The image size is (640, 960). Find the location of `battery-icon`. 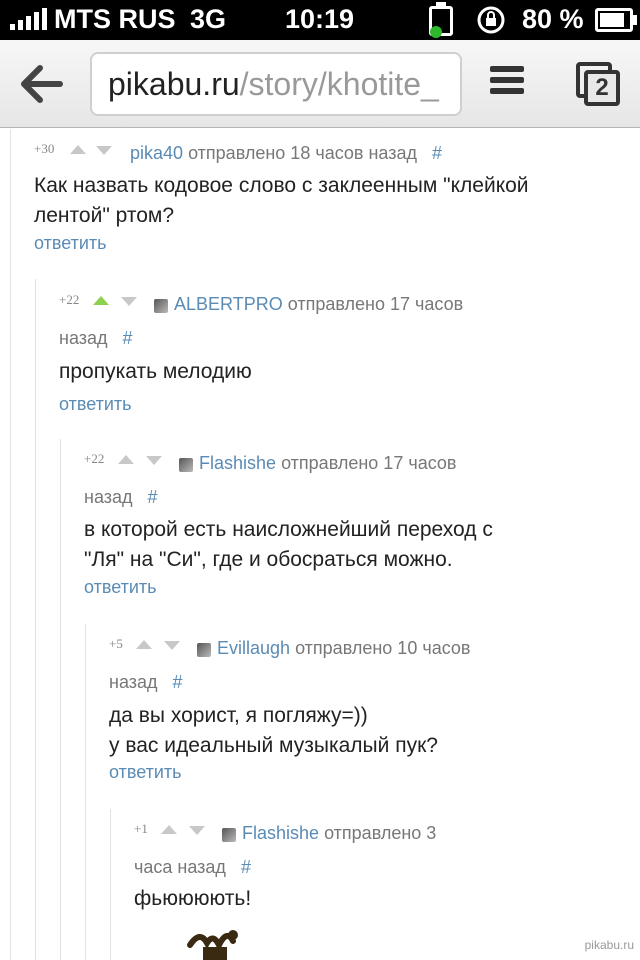

battery-icon is located at coordinates (614, 20).